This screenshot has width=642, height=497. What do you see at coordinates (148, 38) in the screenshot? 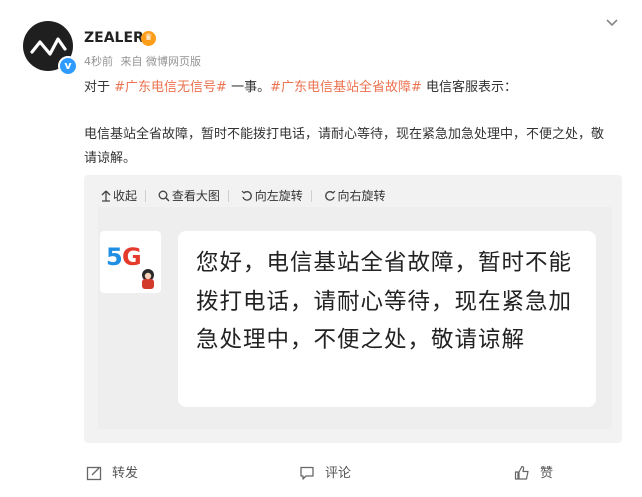
I see `vip-crown-icon: ♛` at bounding box center [148, 38].